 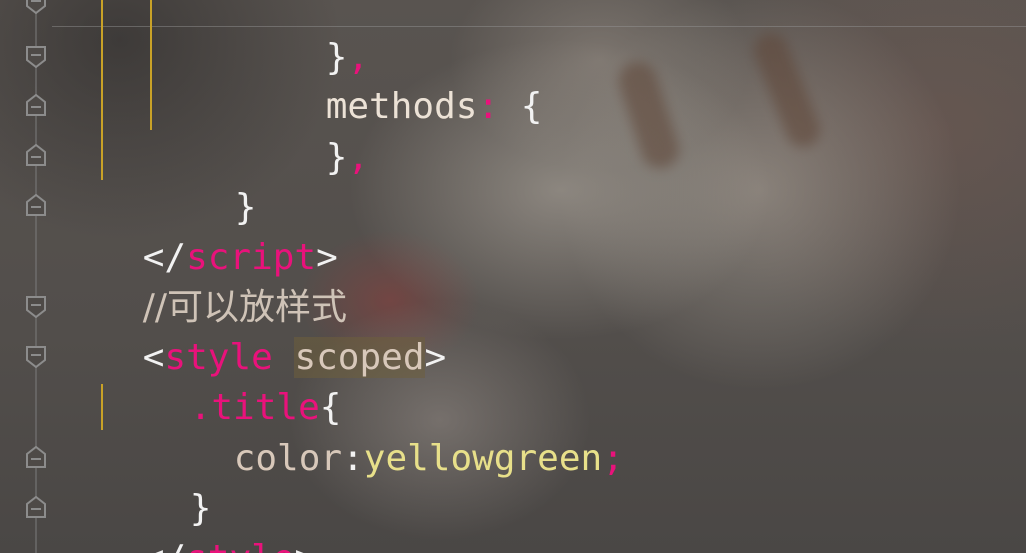 What do you see at coordinates (164, 545) in the screenshot?
I see `tag-open-token: </` at bounding box center [164, 545].